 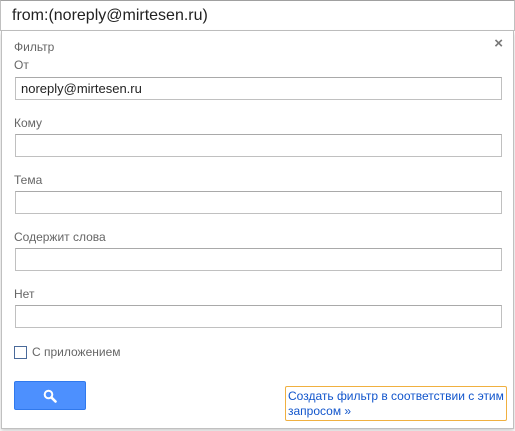 I want to click on has-words-label: Содержит слова, so click(x=60, y=237).